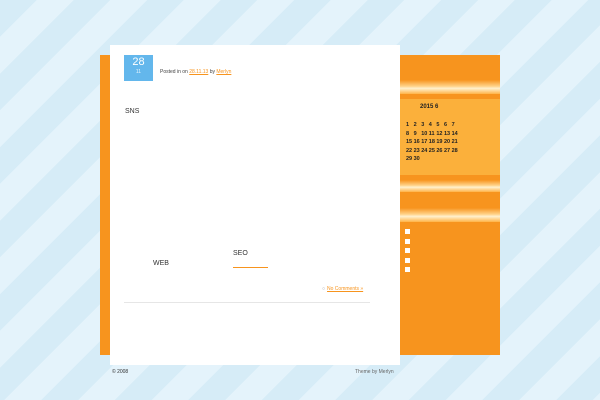  Describe the element at coordinates (450, 87) in the screenshot. I see `sidebar-header-band` at that location.